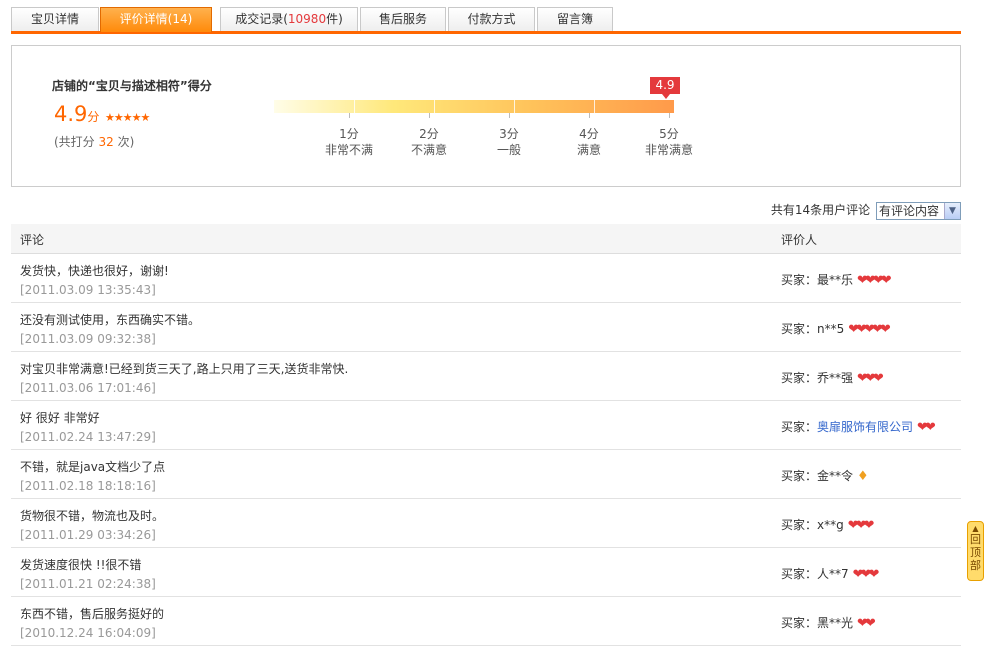 The width and height of the screenshot is (991, 648). I want to click on review-date: [2011.03.06 17:01:46], so click(88, 388).